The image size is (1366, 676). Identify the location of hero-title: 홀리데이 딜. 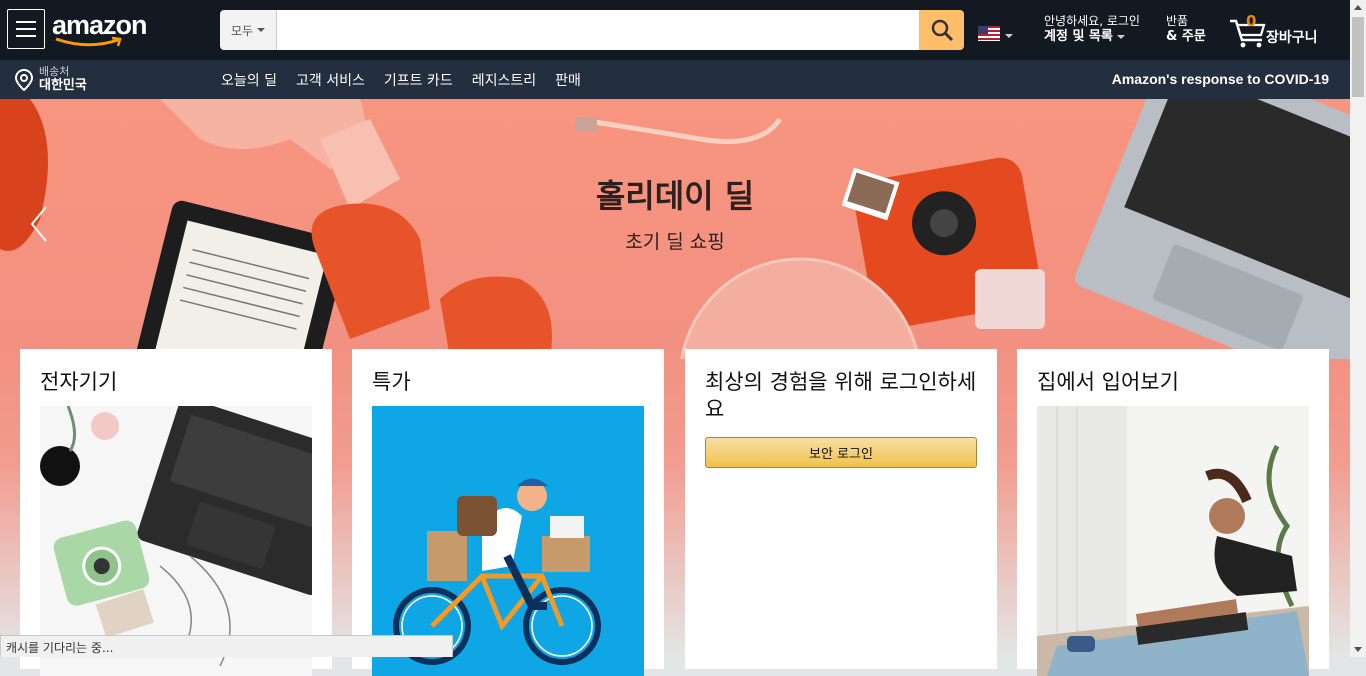
(675, 196).